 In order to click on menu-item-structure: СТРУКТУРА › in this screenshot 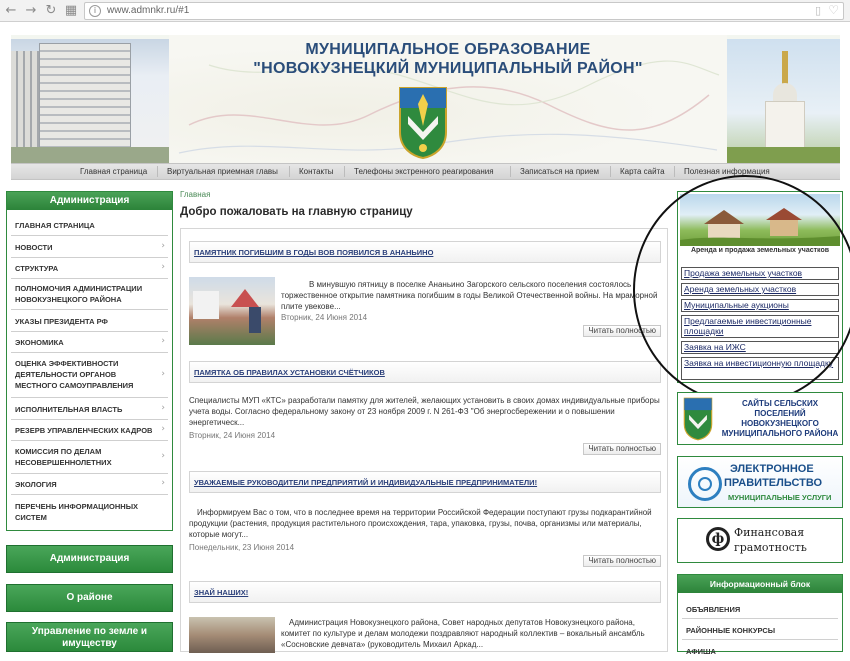, I will do `click(89, 268)`.